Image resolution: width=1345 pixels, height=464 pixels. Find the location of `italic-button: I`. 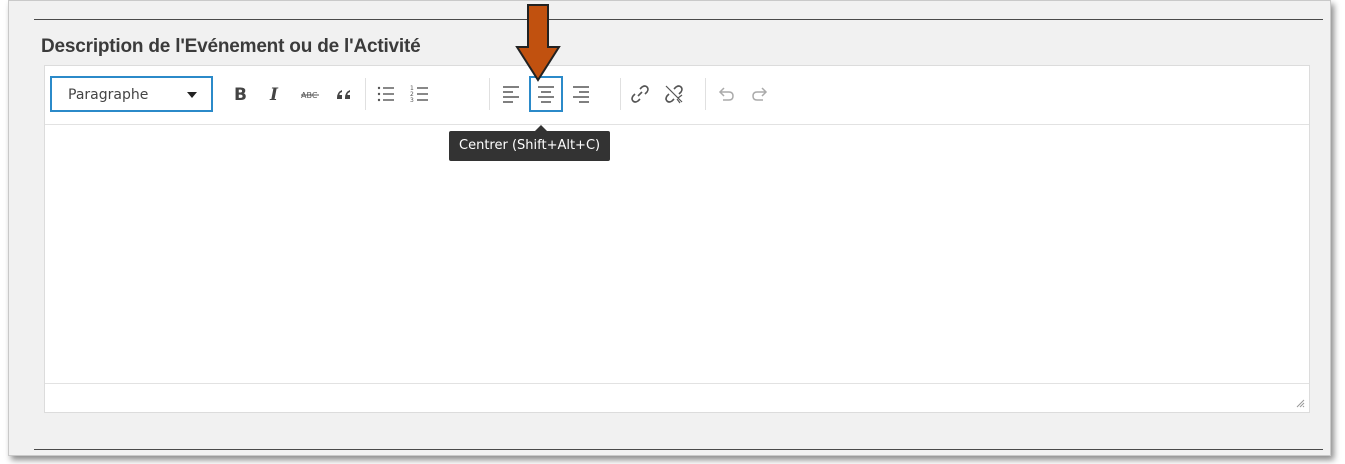

italic-button: I is located at coordinates (276, 94).